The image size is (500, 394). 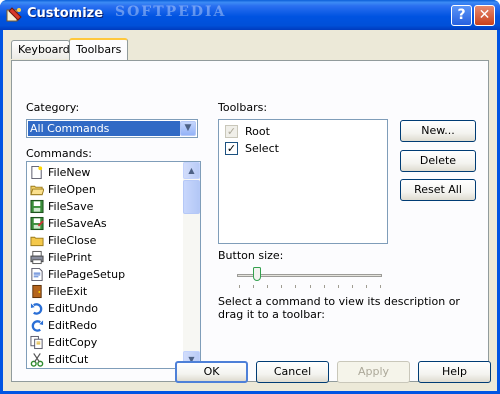 I want to click on list-item: FileNew, so click(x=106, y=172).